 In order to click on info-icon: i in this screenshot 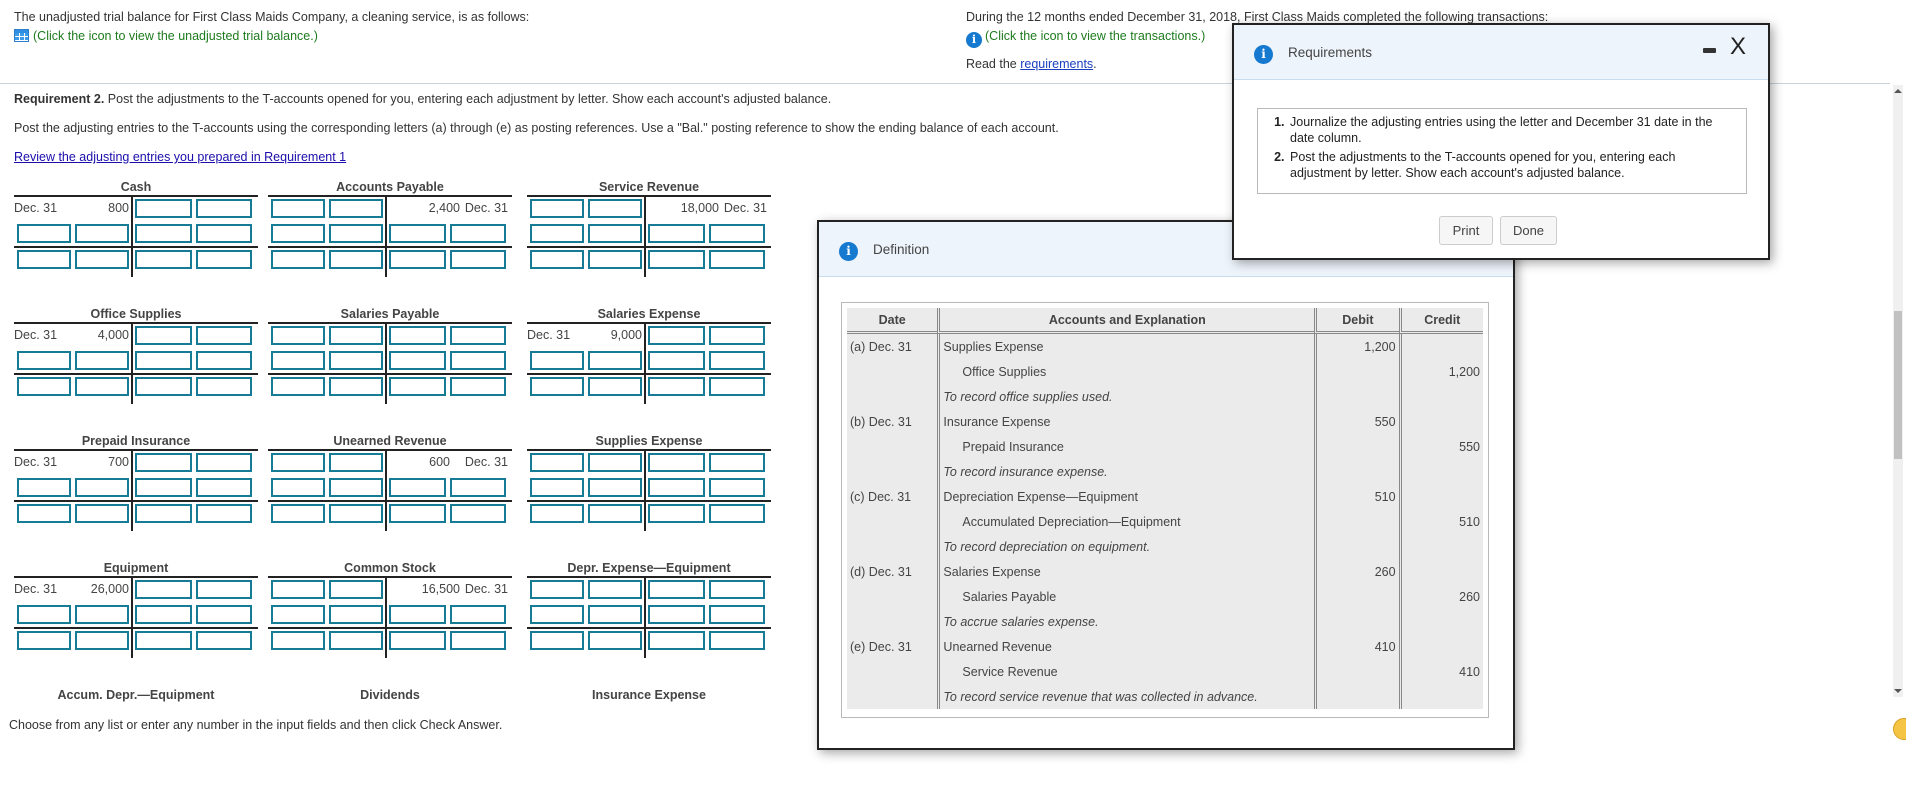, I will do `click(974, 40)`.